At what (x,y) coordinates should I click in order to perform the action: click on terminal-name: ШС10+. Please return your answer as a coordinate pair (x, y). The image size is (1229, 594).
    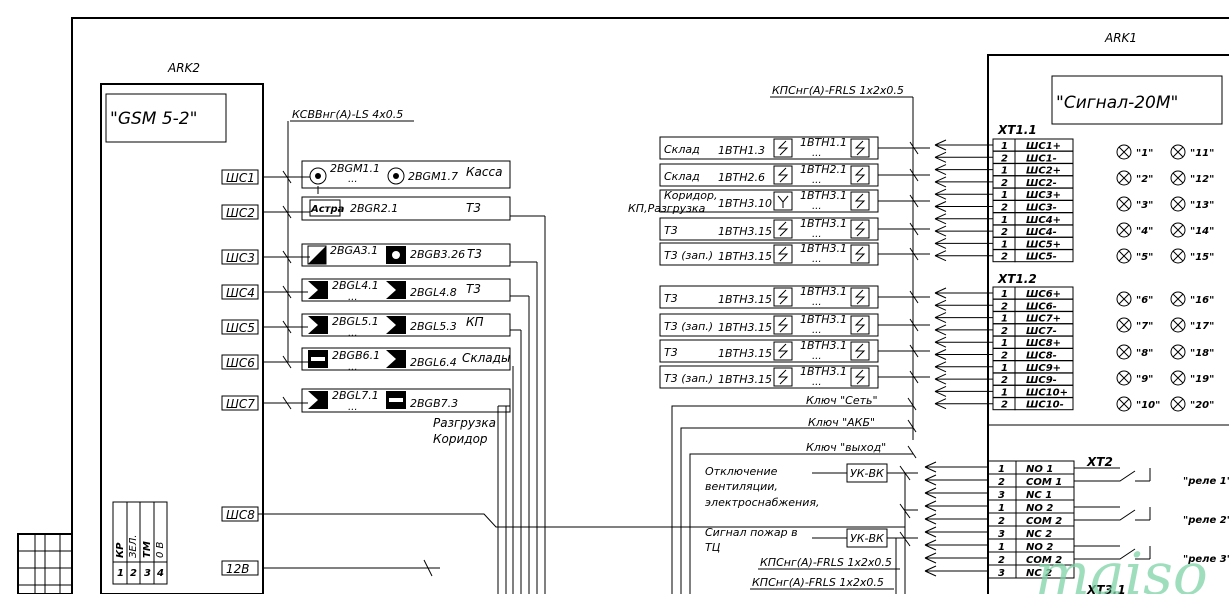
    Looking at the image, I should click on (1047, 392).